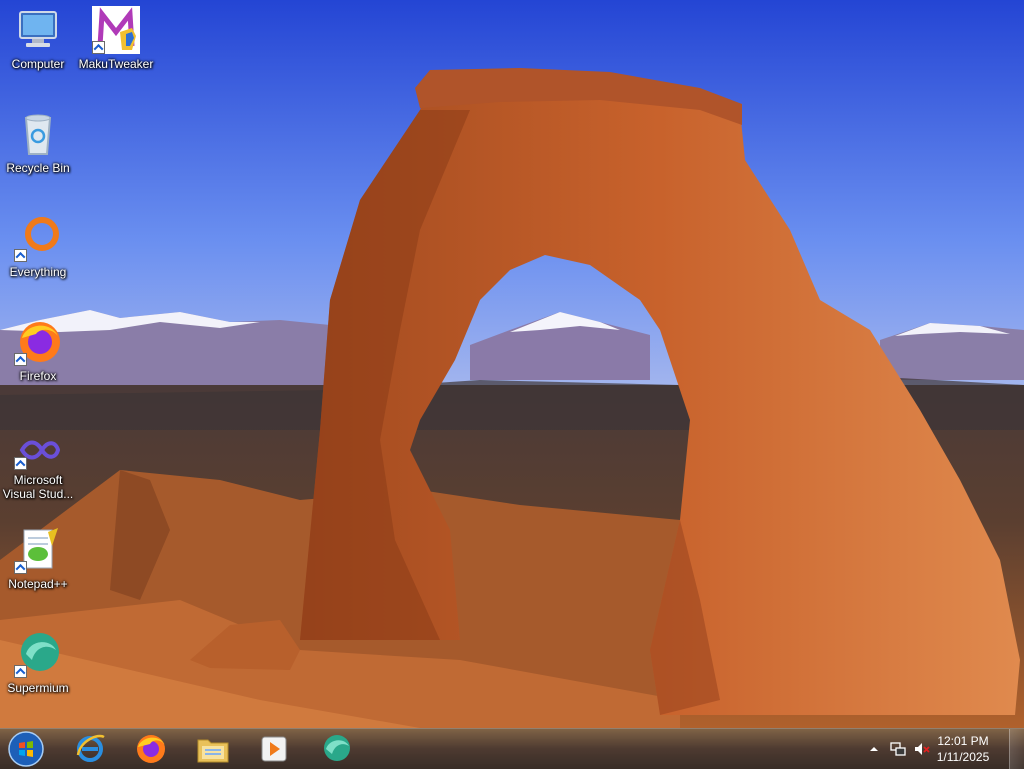 The height and width of the screenshot is (773, 1024). Describe the element at coordinates (963, 757) in the screenshot. I see `clock-date: 1/11/2025` at that location.